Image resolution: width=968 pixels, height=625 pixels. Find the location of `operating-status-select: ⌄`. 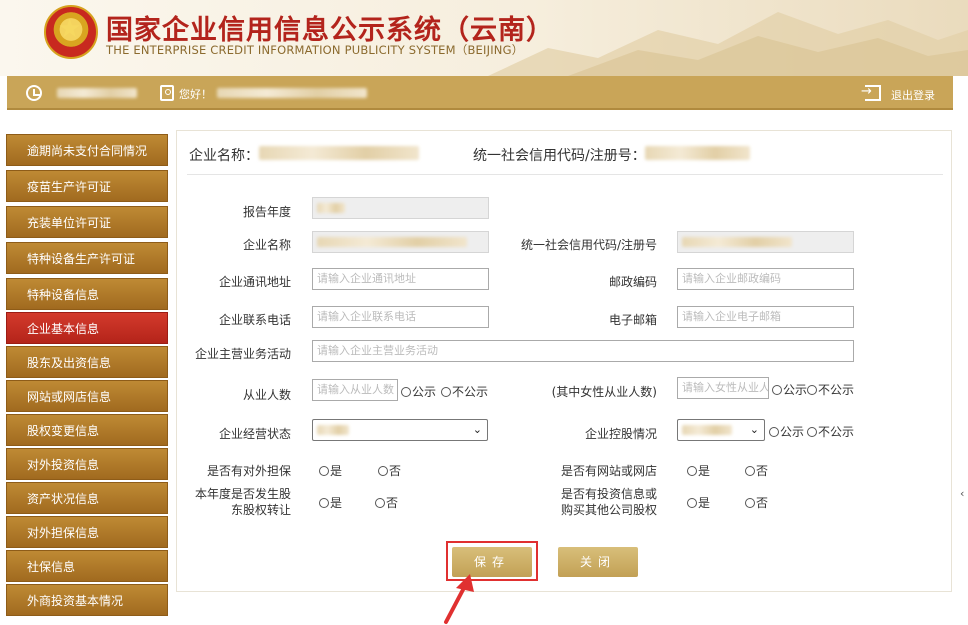

operating-status-select: ⌄ is located at coordinates (400, 430).